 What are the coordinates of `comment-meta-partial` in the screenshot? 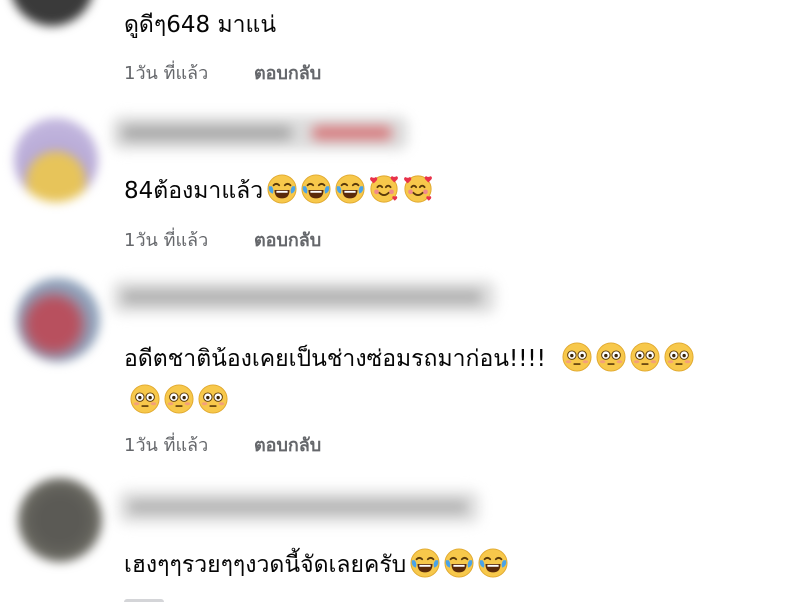 It's located at (144, 597).